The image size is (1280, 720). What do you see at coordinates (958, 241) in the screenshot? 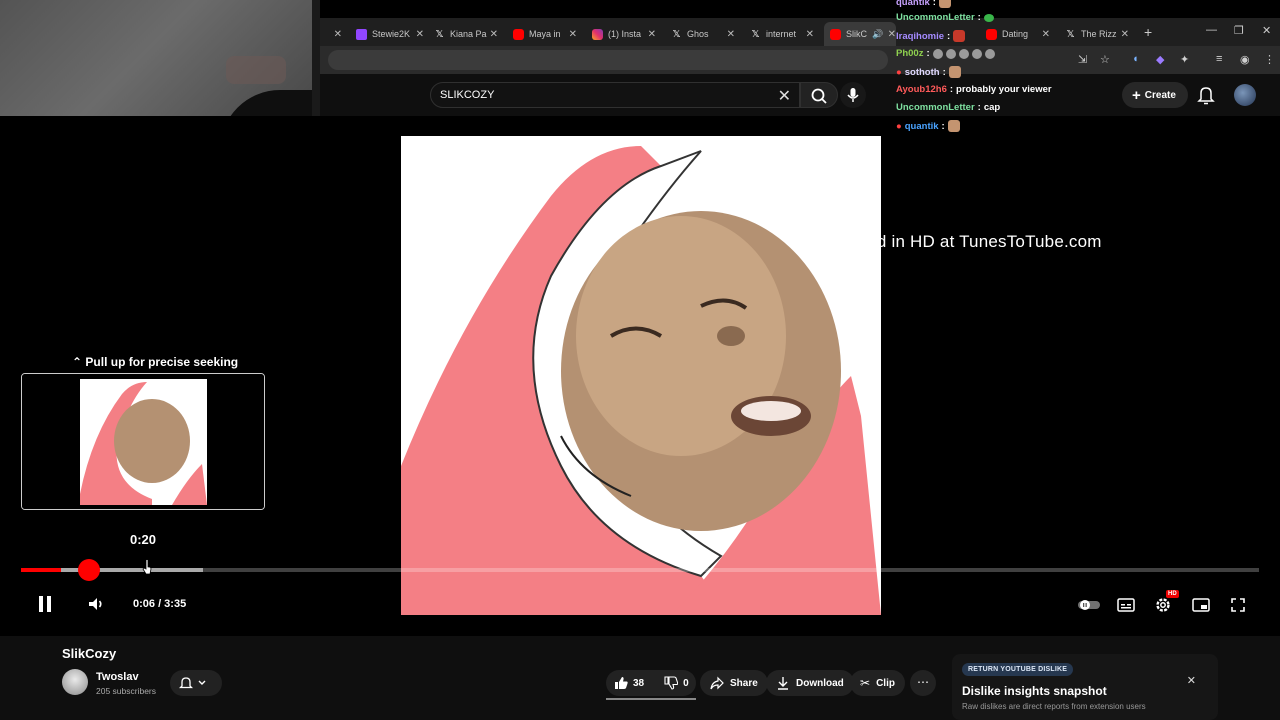
I see `watermark-text: uploaded in HD at TunesToTube.com` at bounding box center [958, 241].